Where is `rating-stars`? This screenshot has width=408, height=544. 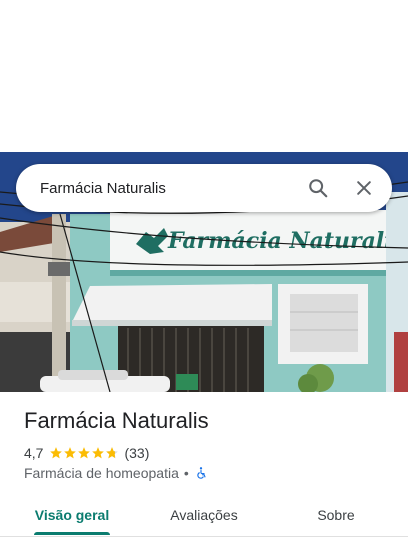 rating-stars is located at coordinates (84, 453).